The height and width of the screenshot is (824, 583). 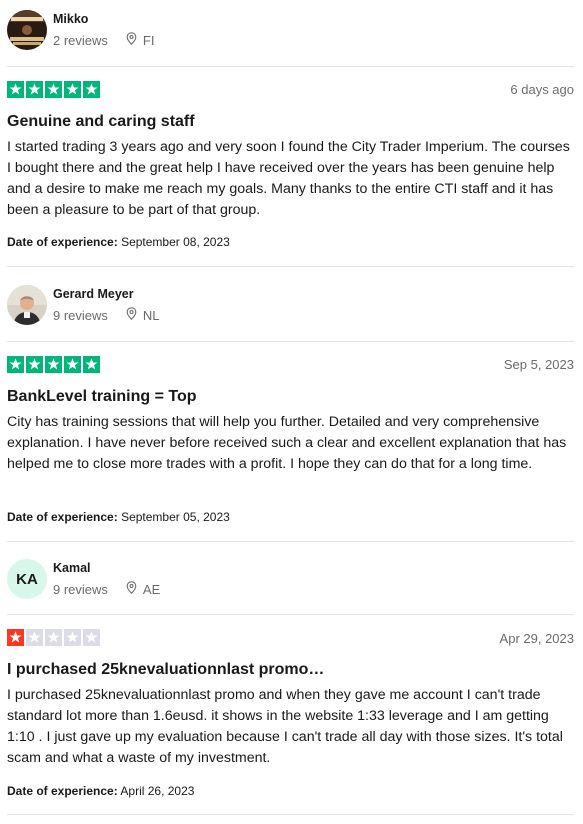 What do you see at coordinates (106, 294) in the screenshot?
I see `reviewer-name: Gerard Meyer` at bounding box center [106, 294].